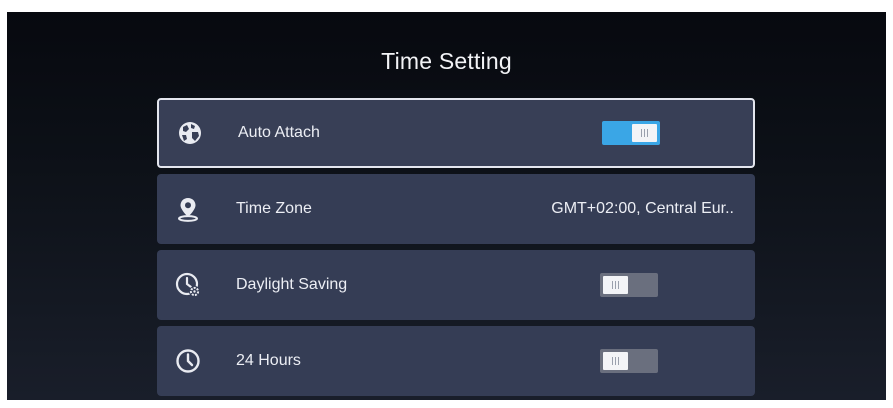 Image resolution: width=893 pixels, height=408 pixels. Describe the element at coordinates (188, 210) in the screenshot. I see `location-pin-icon` at that location.